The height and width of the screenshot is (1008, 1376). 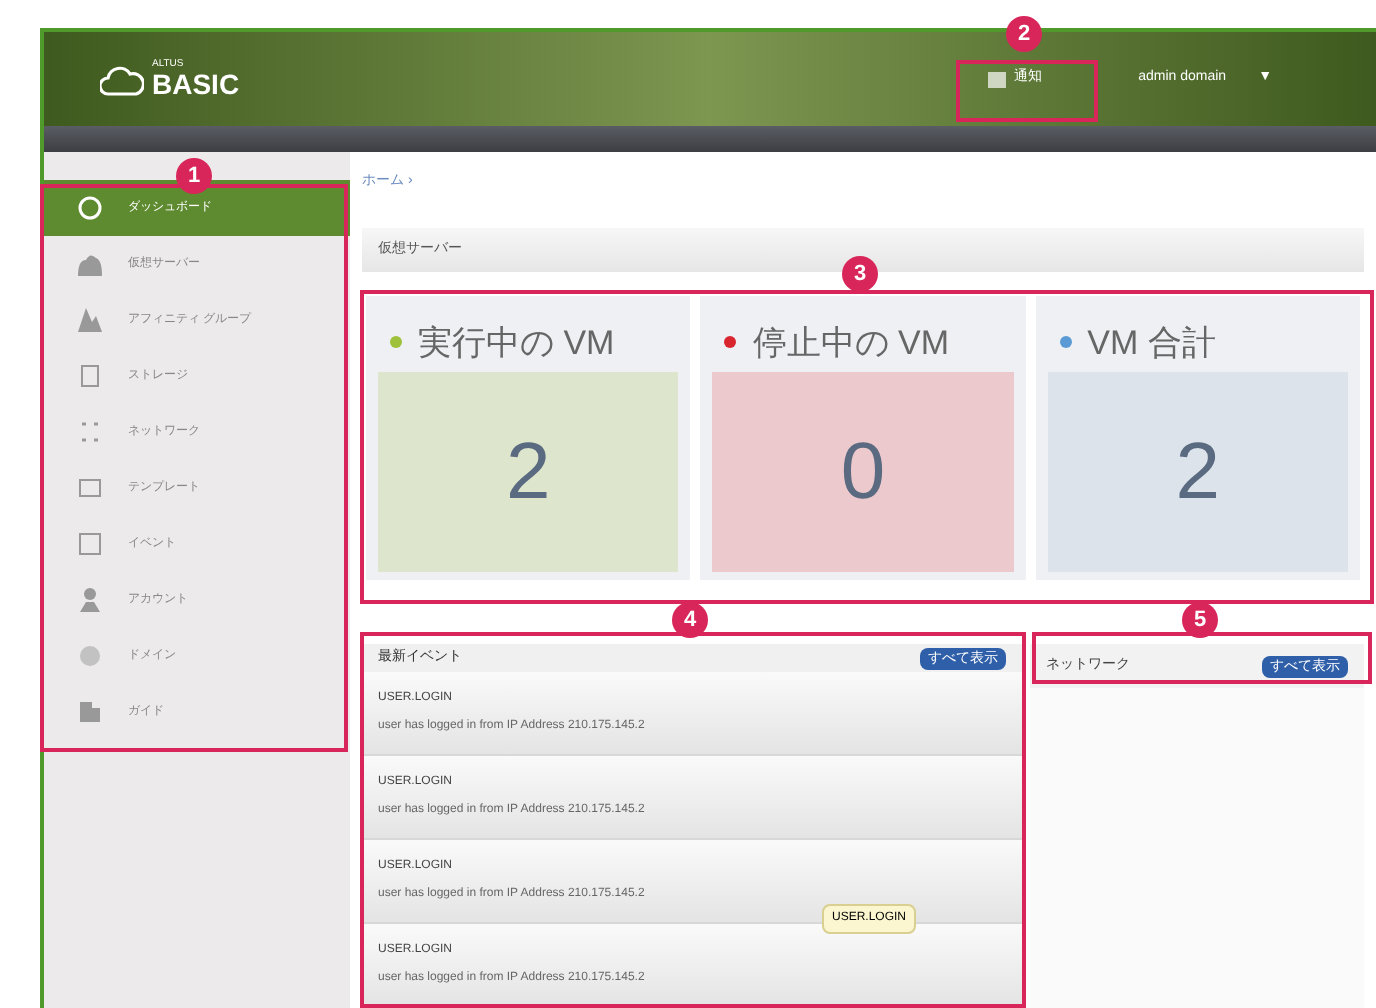 What do you see at coordinates (90, 600) in the screenshot?
I see `person-icon` at bounding box center [90, 600].